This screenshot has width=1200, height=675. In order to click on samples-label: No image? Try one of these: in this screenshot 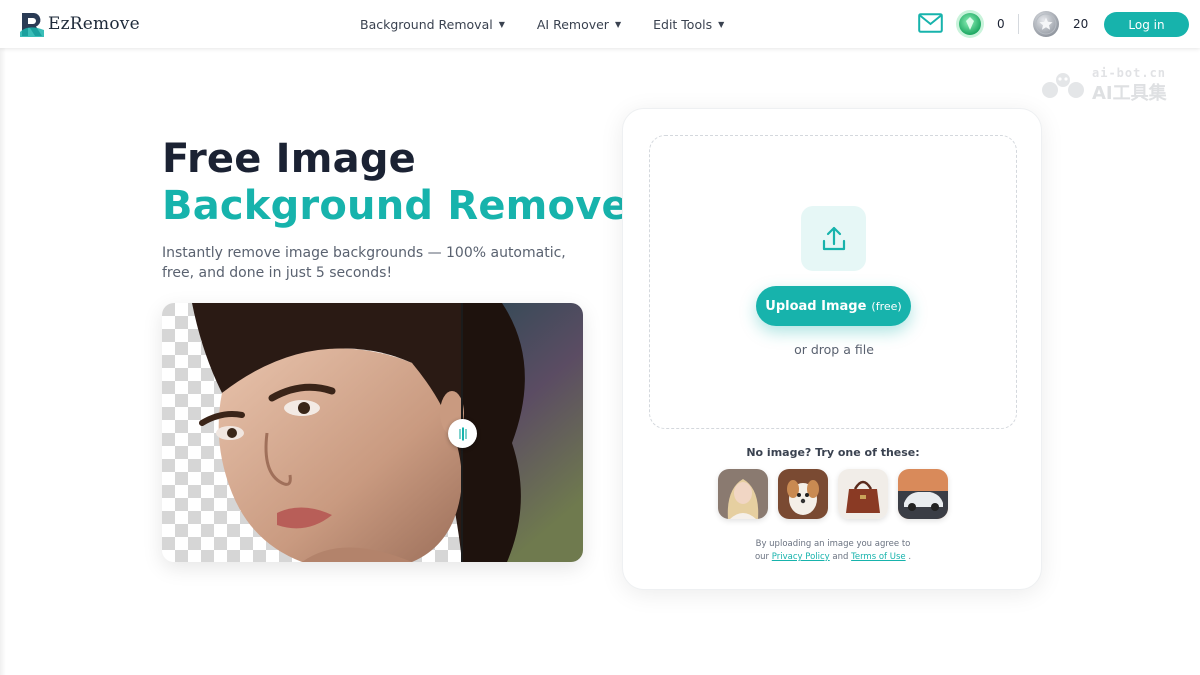, I will do `click(833, 452)`.